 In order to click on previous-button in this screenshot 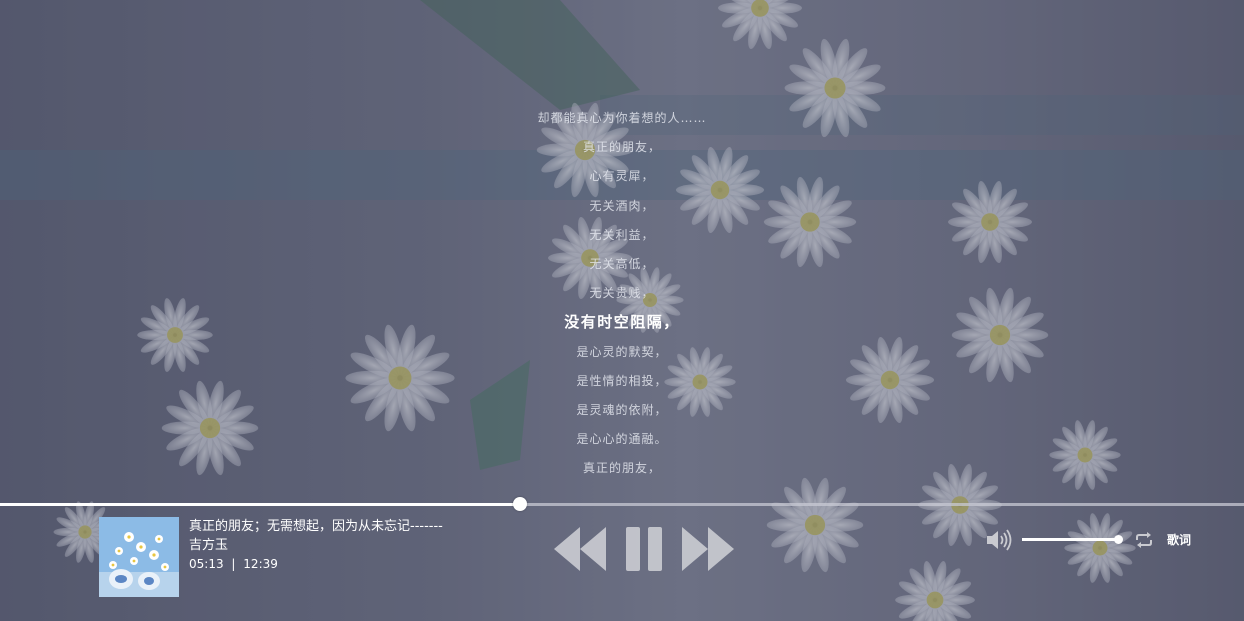, I will do `click(580, 549)`.